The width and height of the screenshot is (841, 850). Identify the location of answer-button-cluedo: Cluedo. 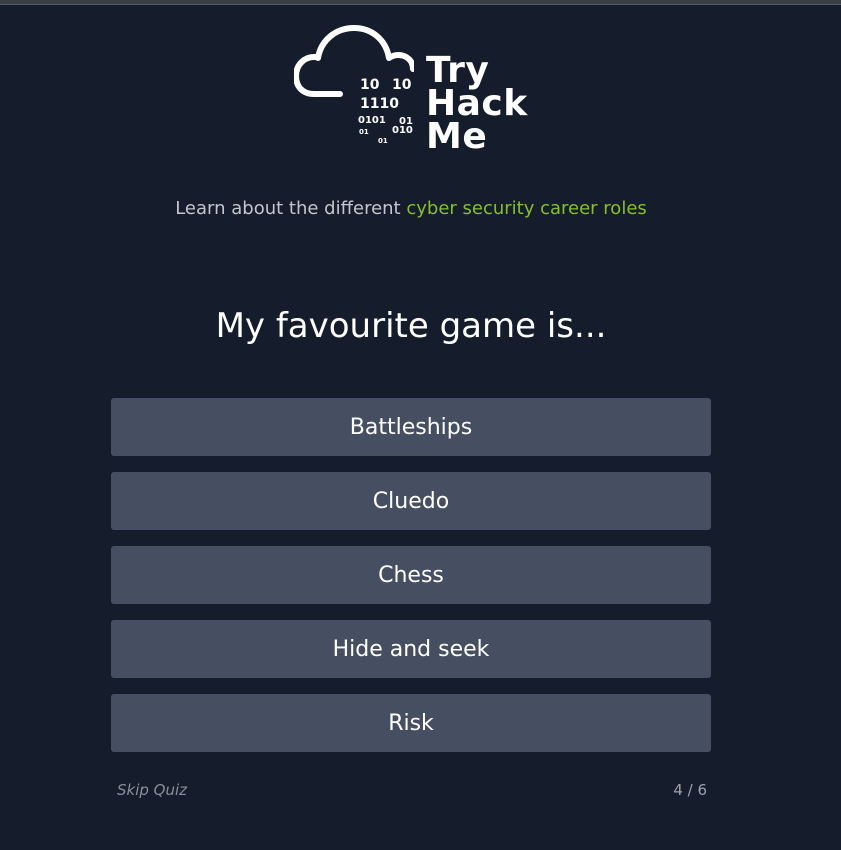
(411, 501).